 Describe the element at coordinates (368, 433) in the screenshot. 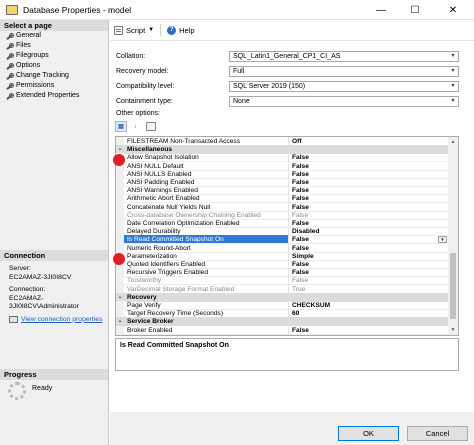

I see `ok-button: OK` at that location.